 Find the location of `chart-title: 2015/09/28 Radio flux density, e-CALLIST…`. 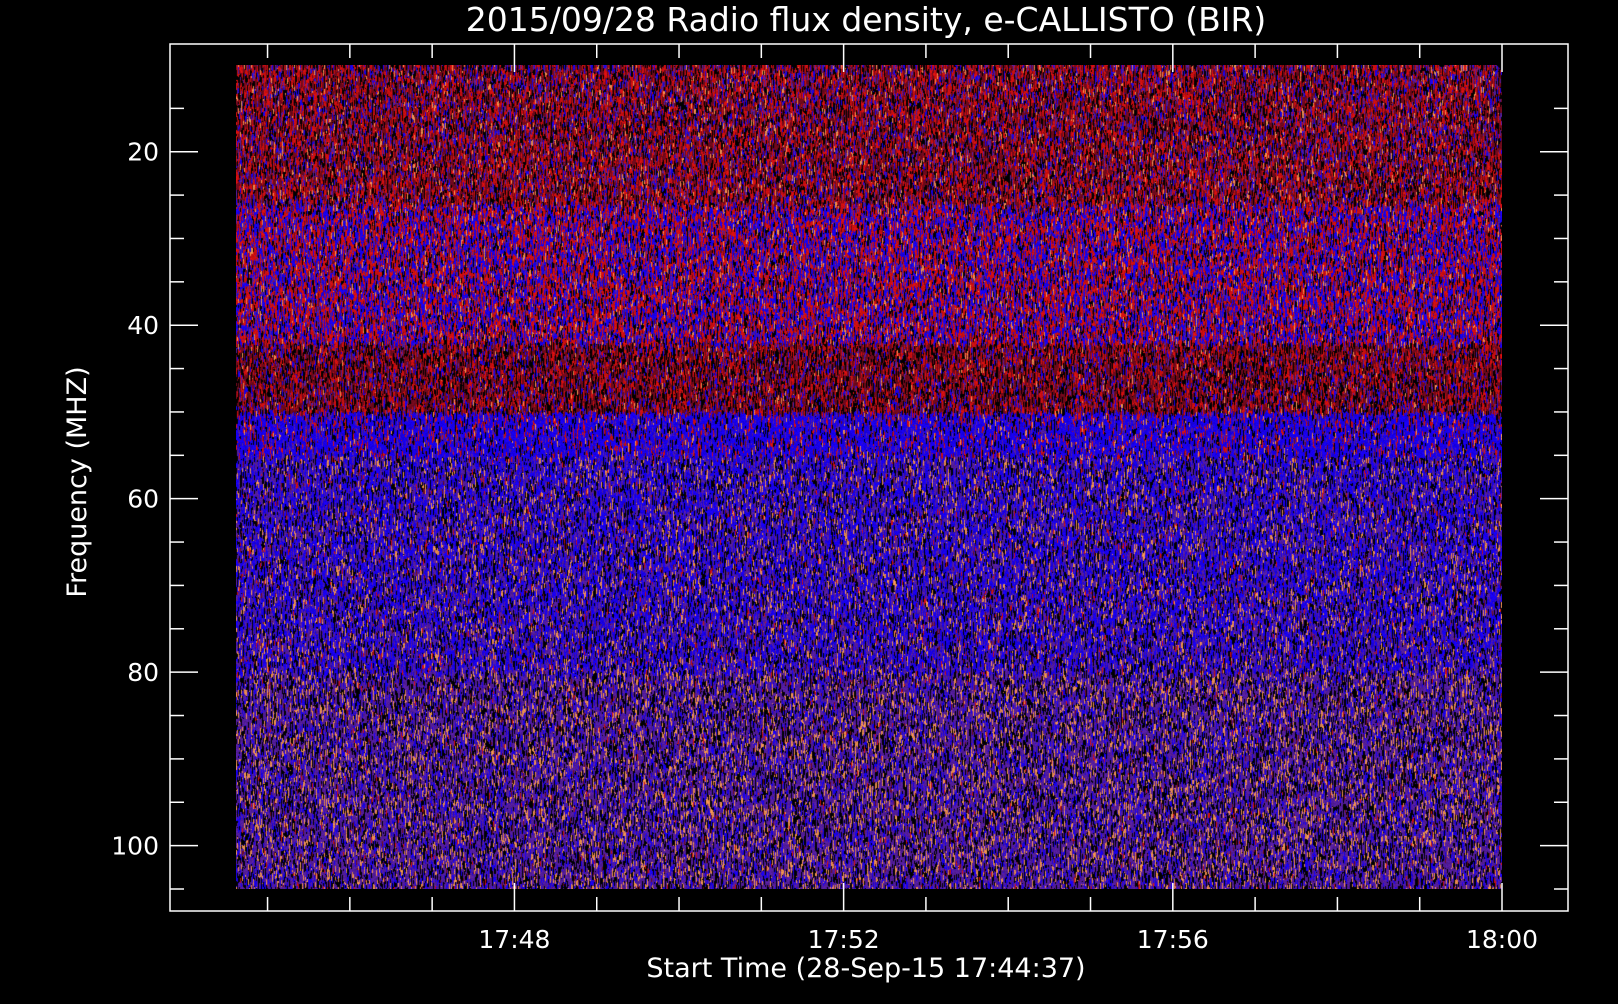

chart-title: 2015/09/28 Radio flux density, e-CALLIST… is located at coordinates (866, 19).